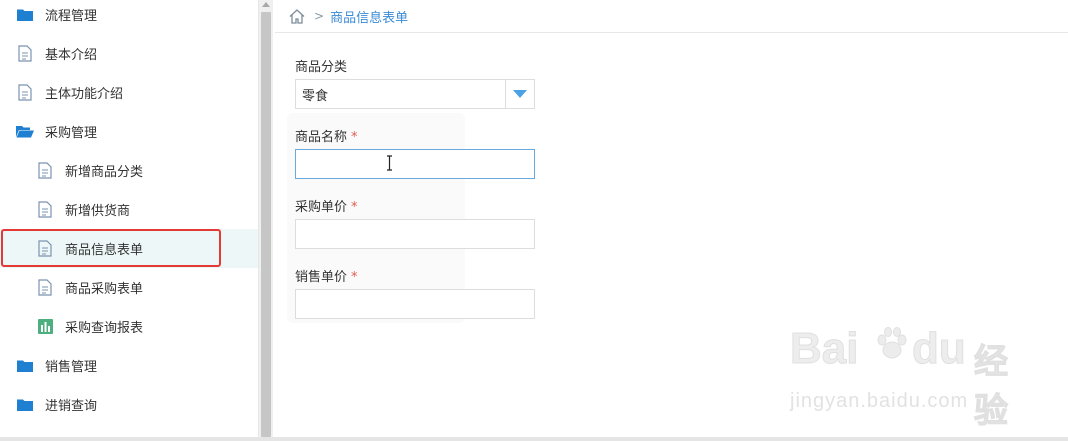 The height and width of the screenshot is (441, 1068). I want to click on bottom-border, so click(534, 439).